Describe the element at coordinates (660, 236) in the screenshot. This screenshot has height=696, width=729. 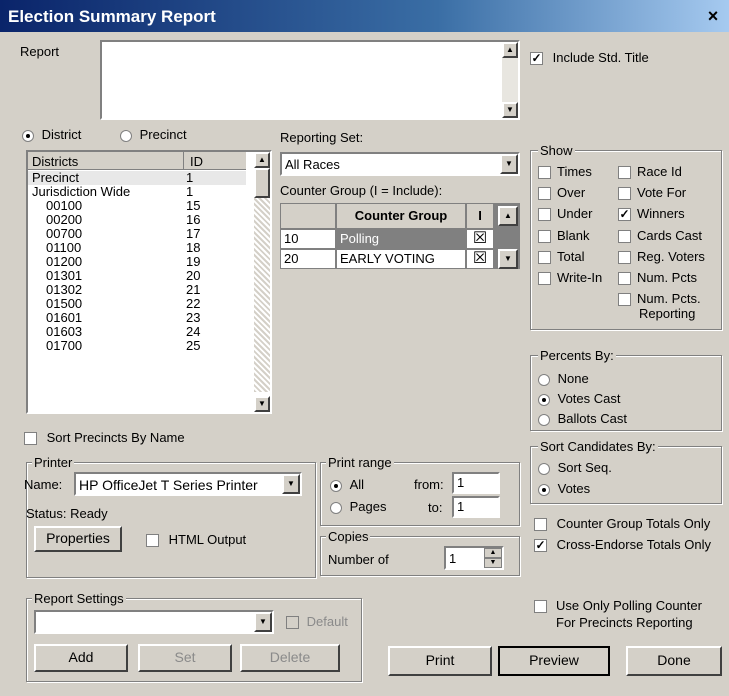
I see `show-checkbox-cards-cast: Cards Cast` at that location.